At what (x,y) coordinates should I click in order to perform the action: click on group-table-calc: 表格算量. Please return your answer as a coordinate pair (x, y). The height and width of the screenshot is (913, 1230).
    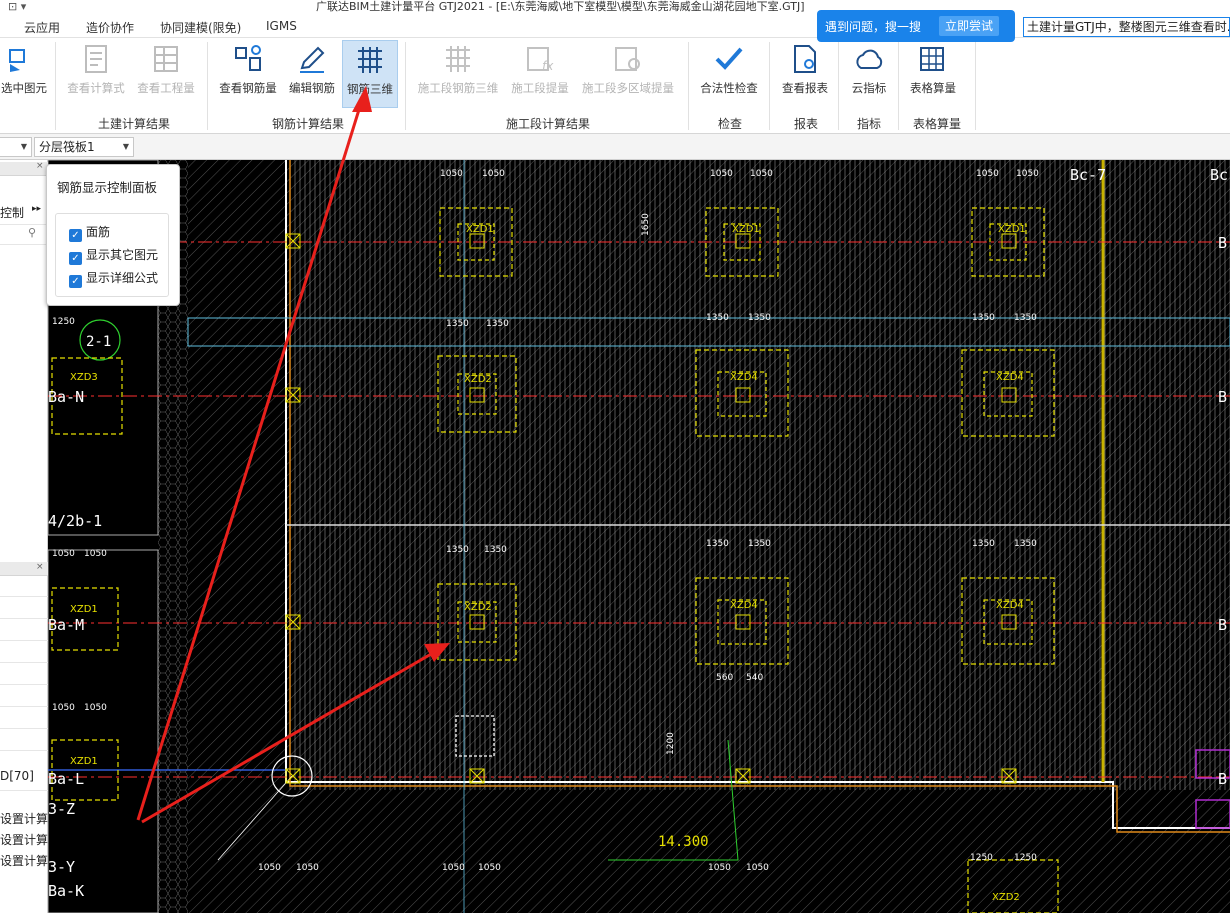
    Looking at the image, I should click on (937, 124).